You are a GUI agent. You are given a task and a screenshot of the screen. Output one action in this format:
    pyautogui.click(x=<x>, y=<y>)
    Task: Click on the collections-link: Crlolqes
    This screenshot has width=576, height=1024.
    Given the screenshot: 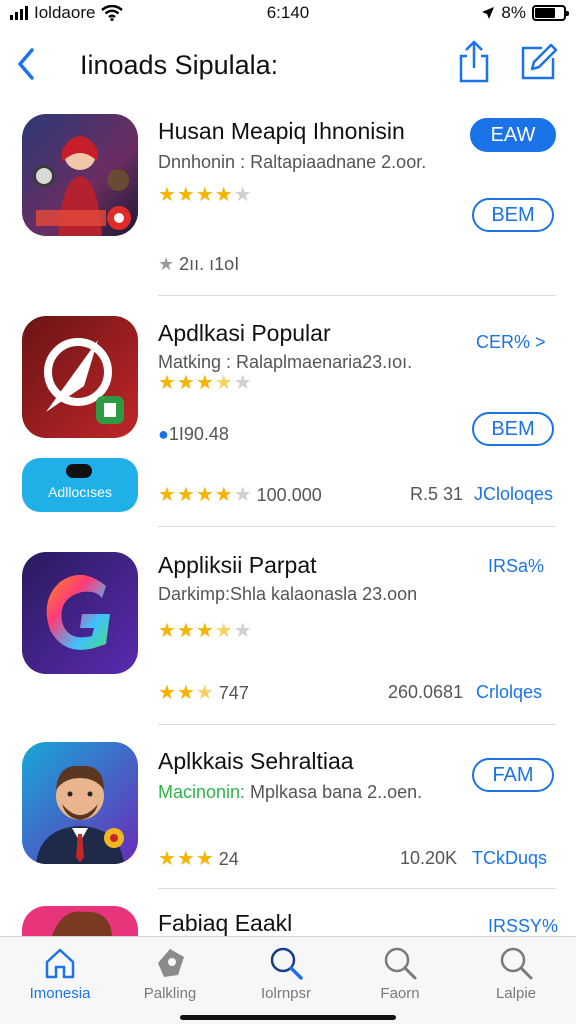 What is the action you would take?
    pyautogui.click(x=509, y=692)
    